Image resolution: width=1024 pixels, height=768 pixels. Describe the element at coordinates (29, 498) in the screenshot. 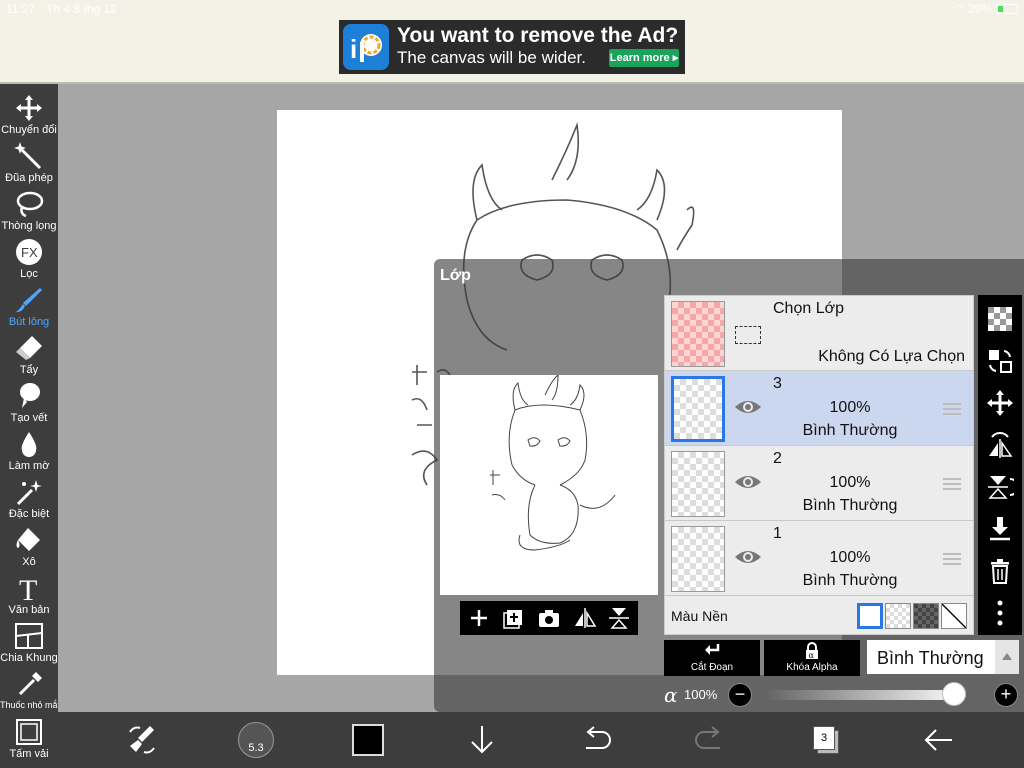

I see `tool-special: Đặc biệt` at that location.